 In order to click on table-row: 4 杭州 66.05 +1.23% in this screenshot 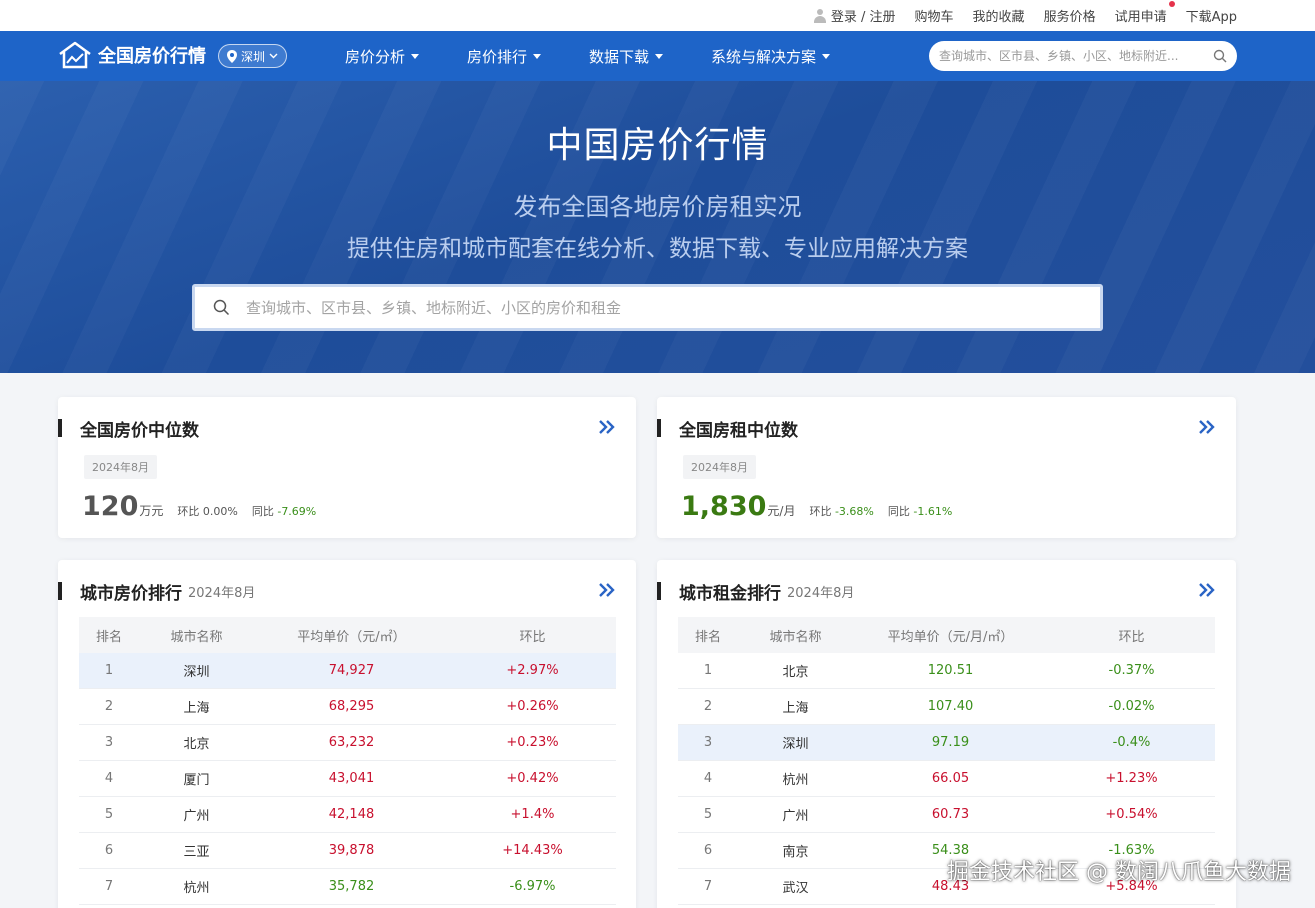, I will do `click(946, 779)`.